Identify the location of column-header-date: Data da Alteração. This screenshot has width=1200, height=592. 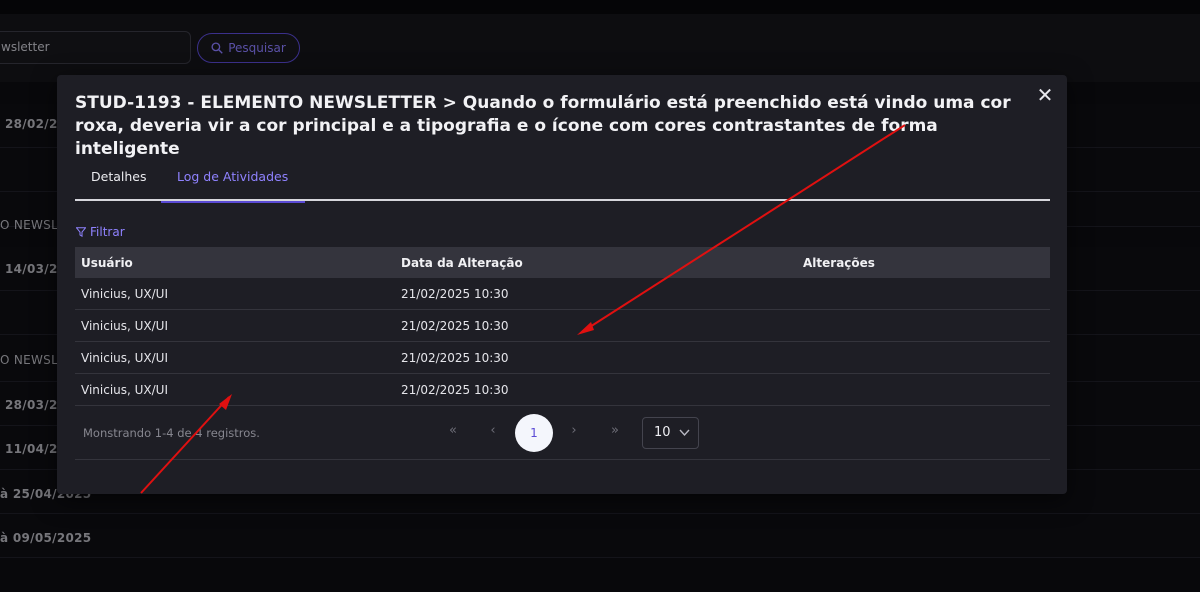
(462, 262).